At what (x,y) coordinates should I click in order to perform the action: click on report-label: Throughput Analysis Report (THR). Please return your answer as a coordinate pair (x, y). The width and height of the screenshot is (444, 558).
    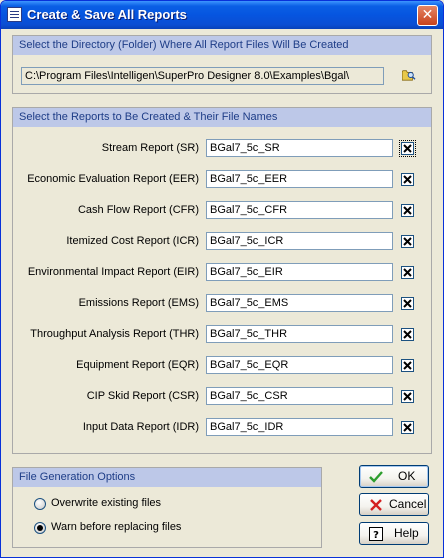
    Looking at the image, I should click on (114, 334).